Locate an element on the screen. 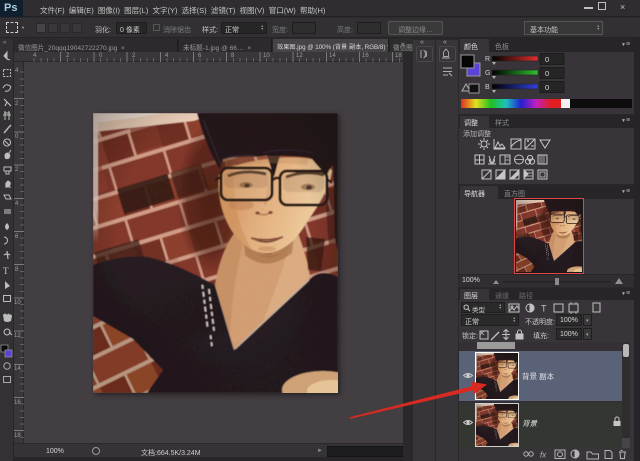  svg-text: G is located at coordinates (487, 73).